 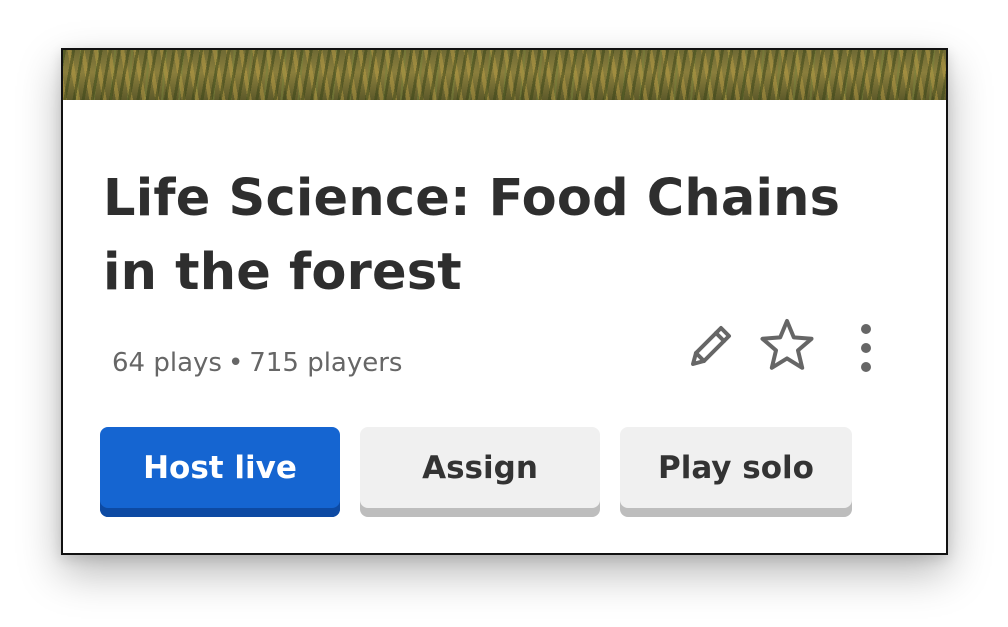 I want to click on pencil-icon, so click(x=711, y=346).